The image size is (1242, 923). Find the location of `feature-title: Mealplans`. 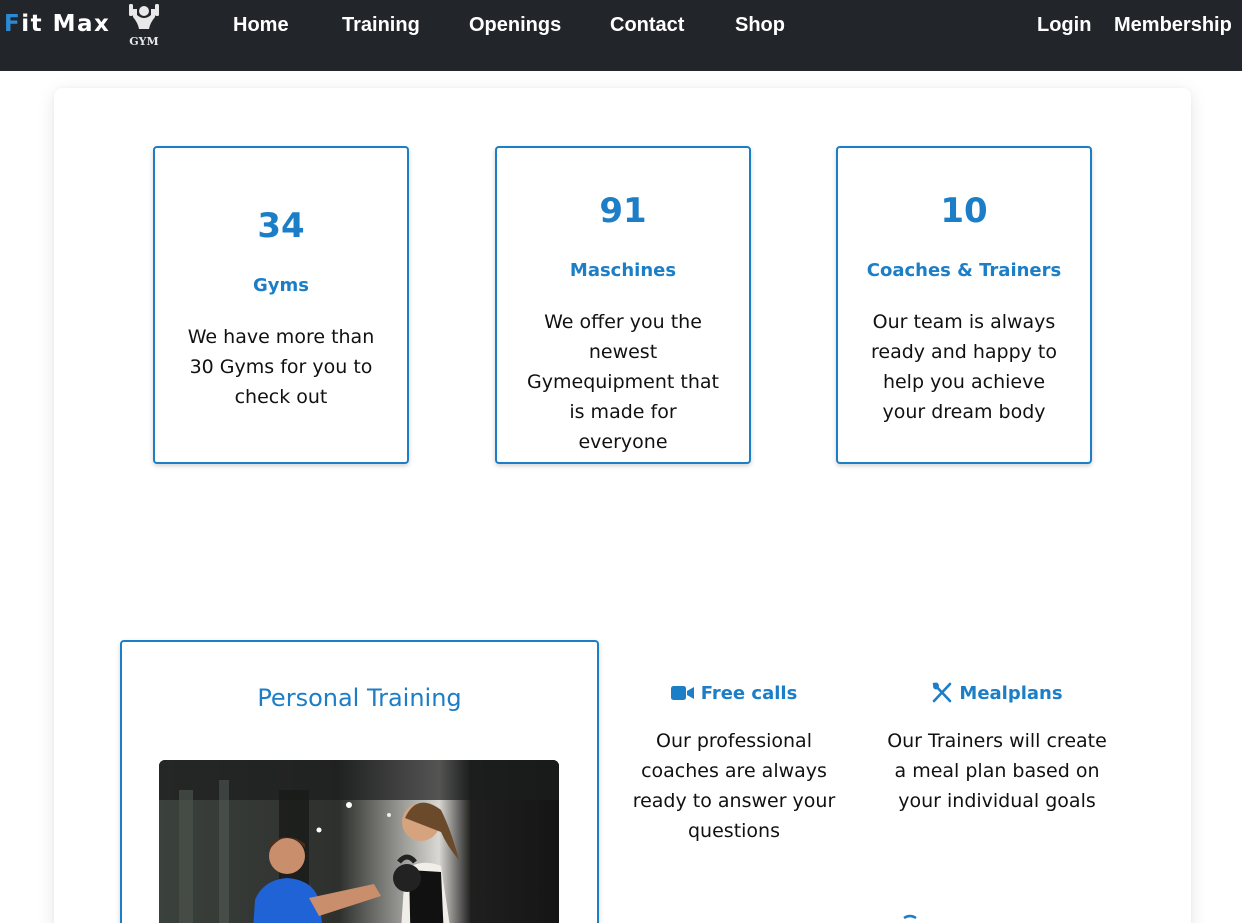

feature-title: Mealplans is located at coordinates (997, 693).